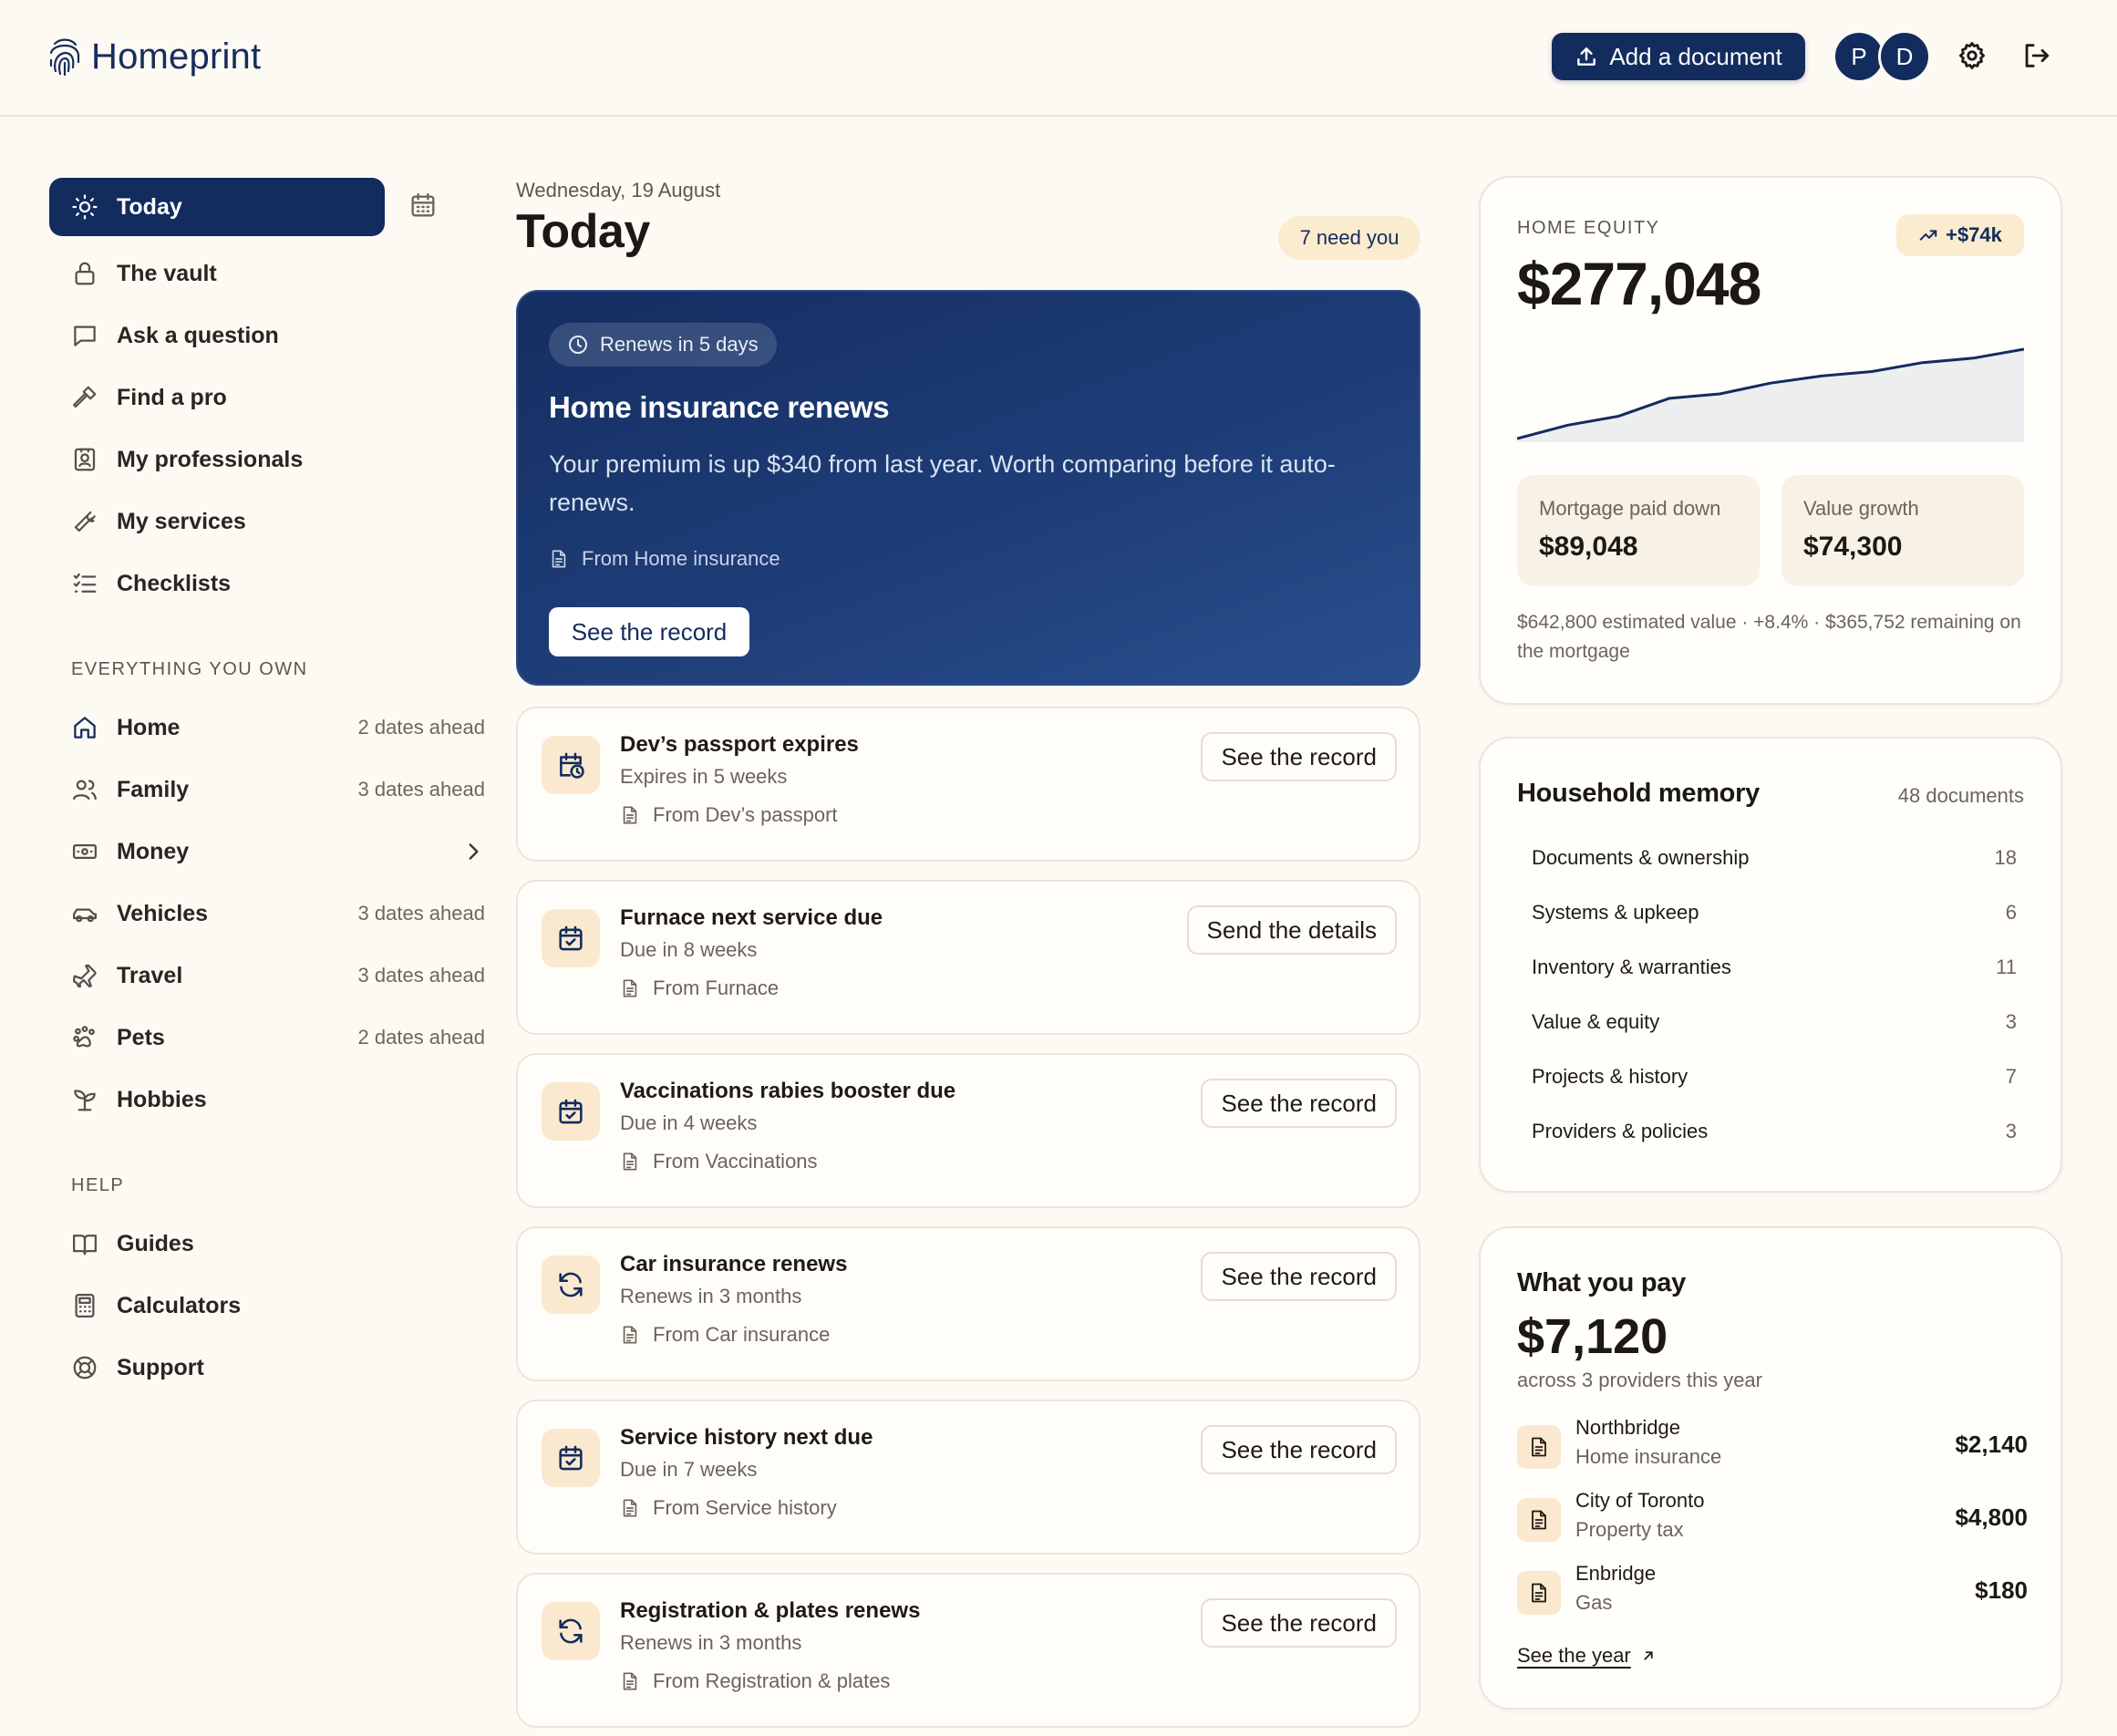 This screenshot has width=2117, height=1736. What do you see at coordinates (217, 1243) in the screenshot?
I see `sidebar-item-guides: Guides` at bounding box center [217, 1243].